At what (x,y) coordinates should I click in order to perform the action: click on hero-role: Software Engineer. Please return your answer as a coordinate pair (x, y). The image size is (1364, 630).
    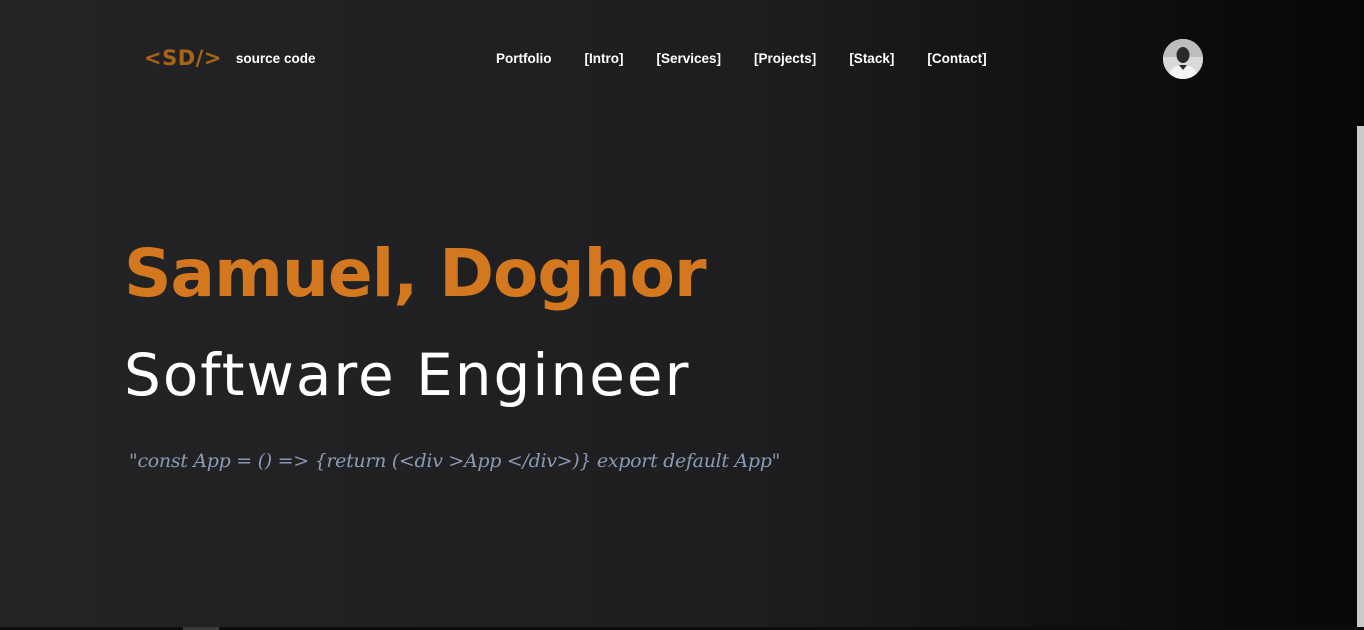
    Looking at the image, I should click on (407, 375).